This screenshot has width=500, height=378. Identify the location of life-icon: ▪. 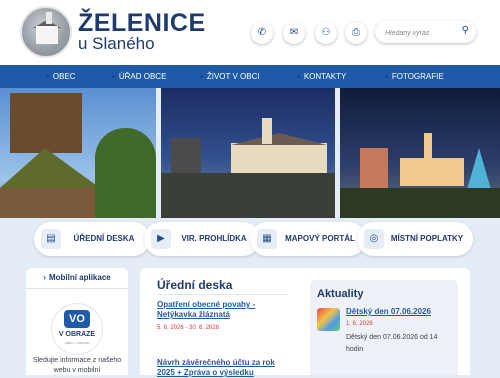
(201, 76).